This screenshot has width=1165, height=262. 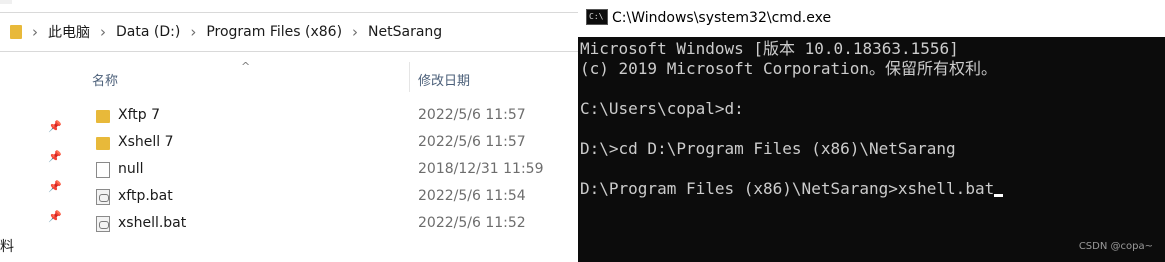 I want to click on file-date: 2022/5/6 11:54, so click(x=472, y=196).